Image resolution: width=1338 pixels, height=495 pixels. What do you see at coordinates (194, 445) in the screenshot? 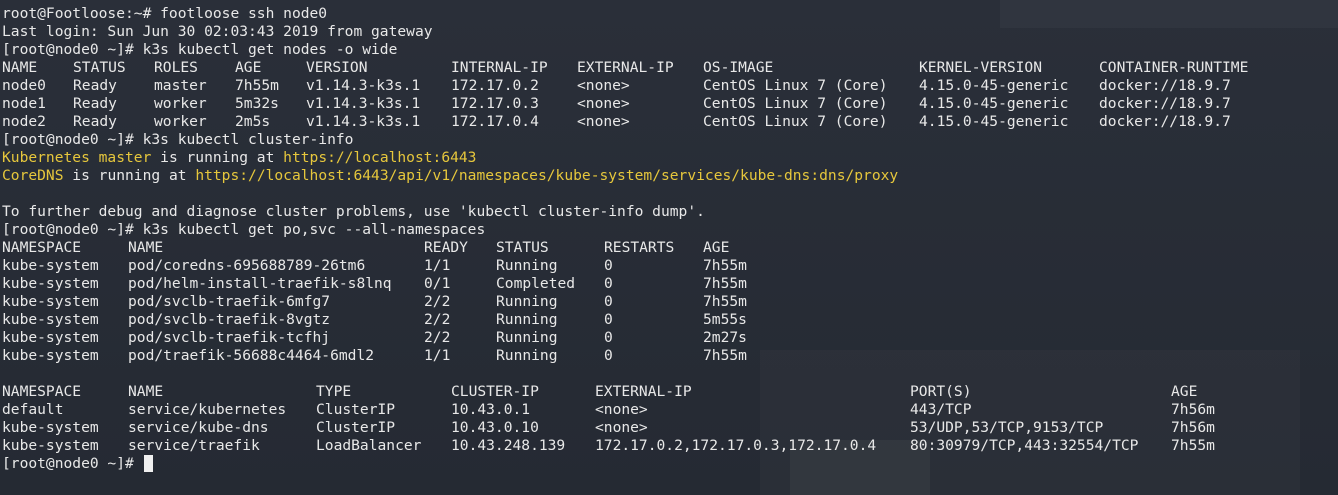
I see `table-cell: service/traefik` at bounding box center [194, 445].